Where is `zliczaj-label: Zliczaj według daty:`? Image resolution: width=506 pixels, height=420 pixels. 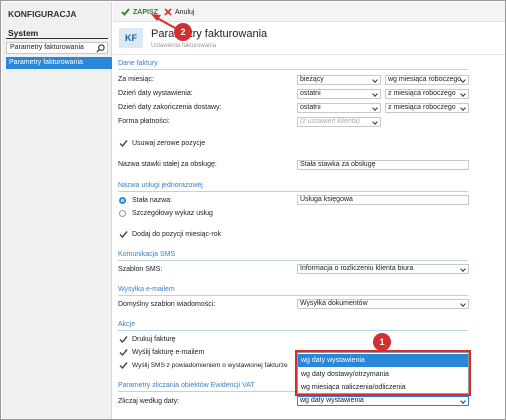 zliczaj-label: Zliczaj według daty: is located at coordinates (149, 401).